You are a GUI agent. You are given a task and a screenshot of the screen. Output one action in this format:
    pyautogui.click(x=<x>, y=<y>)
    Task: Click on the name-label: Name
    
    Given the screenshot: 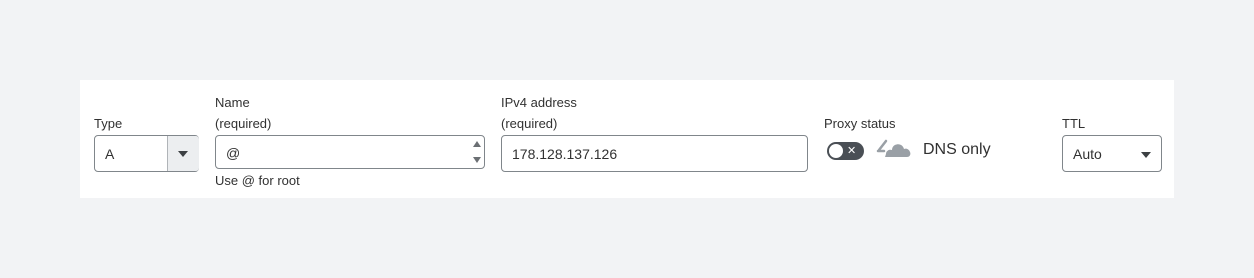 What is the action you would take?
    pyautogui.click(x=232, y=102)
    